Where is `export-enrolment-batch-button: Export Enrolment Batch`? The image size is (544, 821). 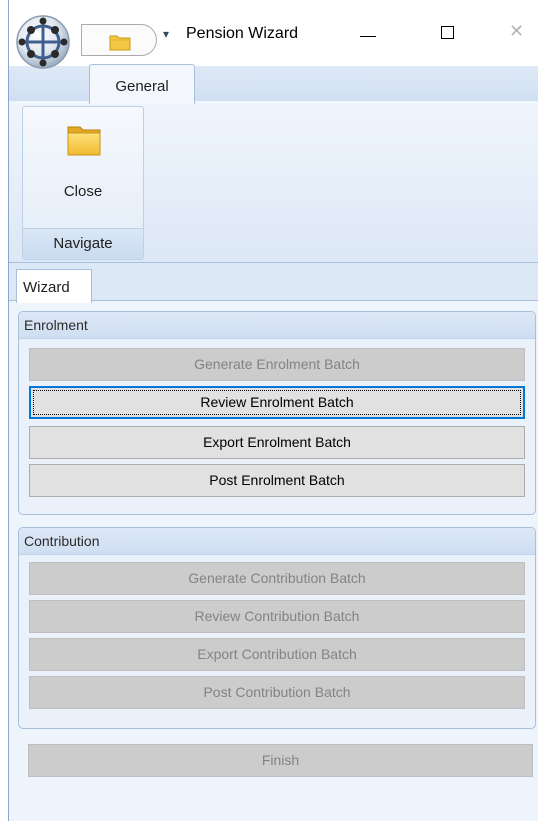
export-enrolment-batch-button: Export Enrolment Batch is located at coordinates (277, 442).